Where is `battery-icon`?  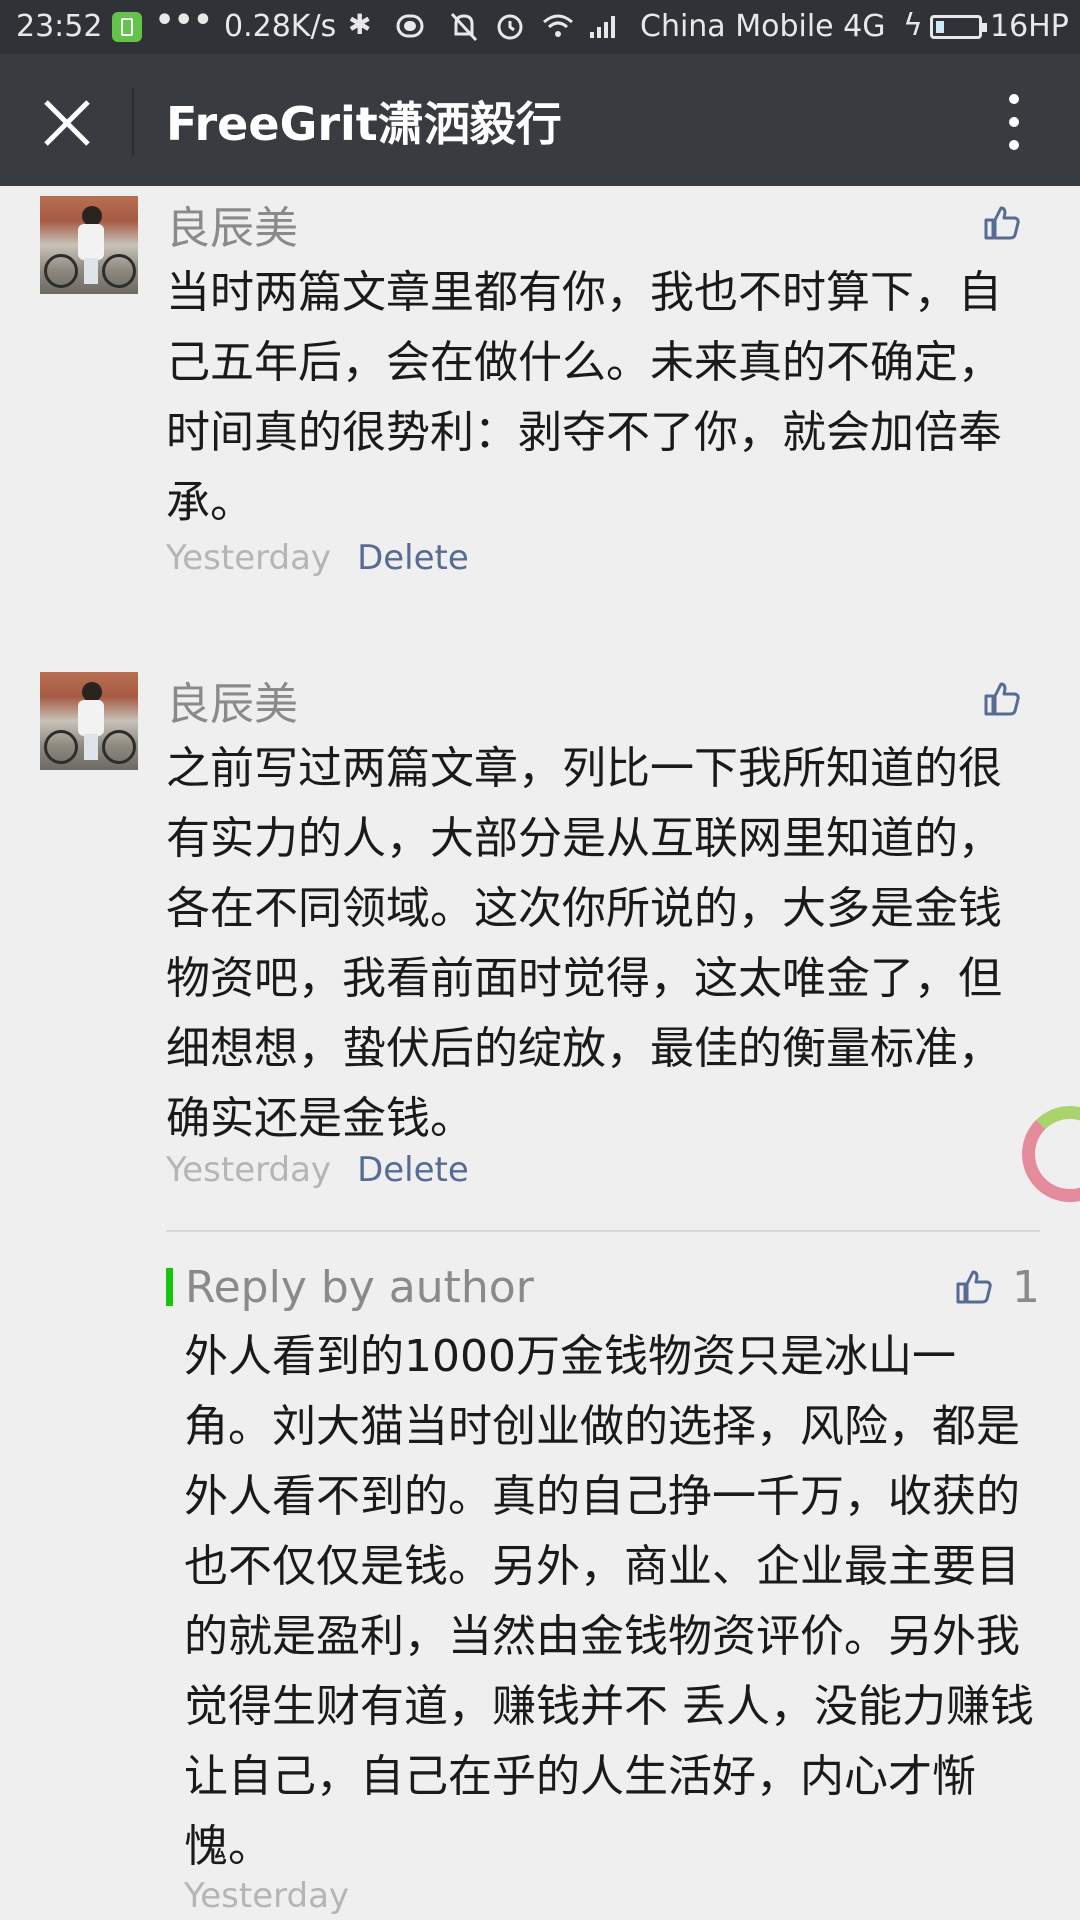 battery-icon is located at coordinates (958, 27).